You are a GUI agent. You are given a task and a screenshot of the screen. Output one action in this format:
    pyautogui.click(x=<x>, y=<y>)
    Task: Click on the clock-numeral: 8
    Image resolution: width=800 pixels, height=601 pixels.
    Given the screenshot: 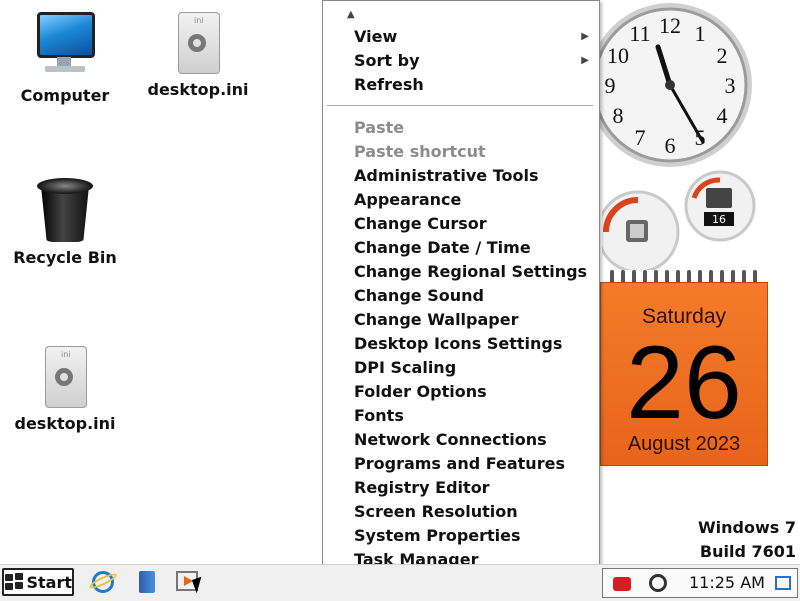 What is the action you would take?
    pyautogui.click(x=618, y=115)
    